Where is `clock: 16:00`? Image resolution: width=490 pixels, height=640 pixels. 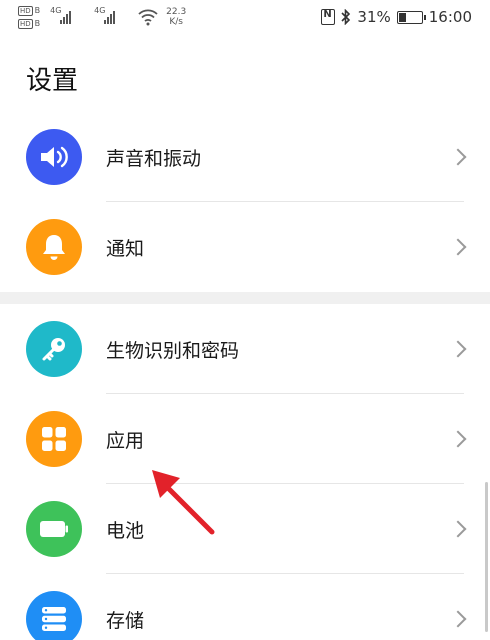
clock: 16:00 is located at coordinates (450, 17).